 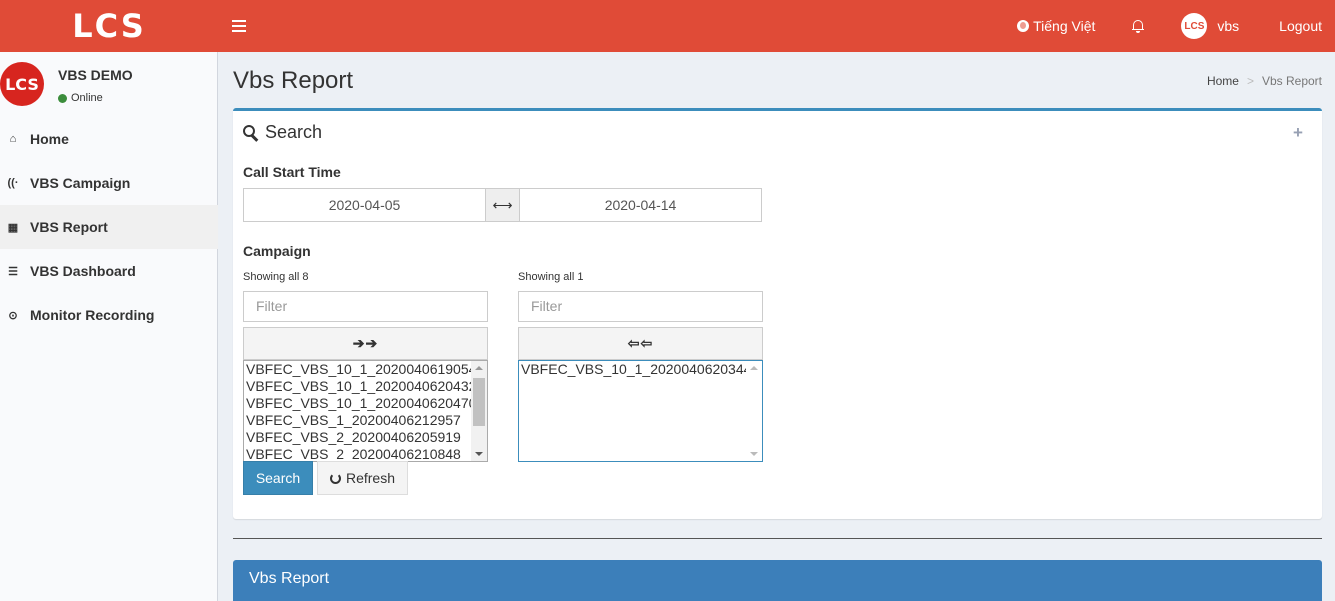 I want to click on page-title: Vbs Report, so click(x=293, y=80).